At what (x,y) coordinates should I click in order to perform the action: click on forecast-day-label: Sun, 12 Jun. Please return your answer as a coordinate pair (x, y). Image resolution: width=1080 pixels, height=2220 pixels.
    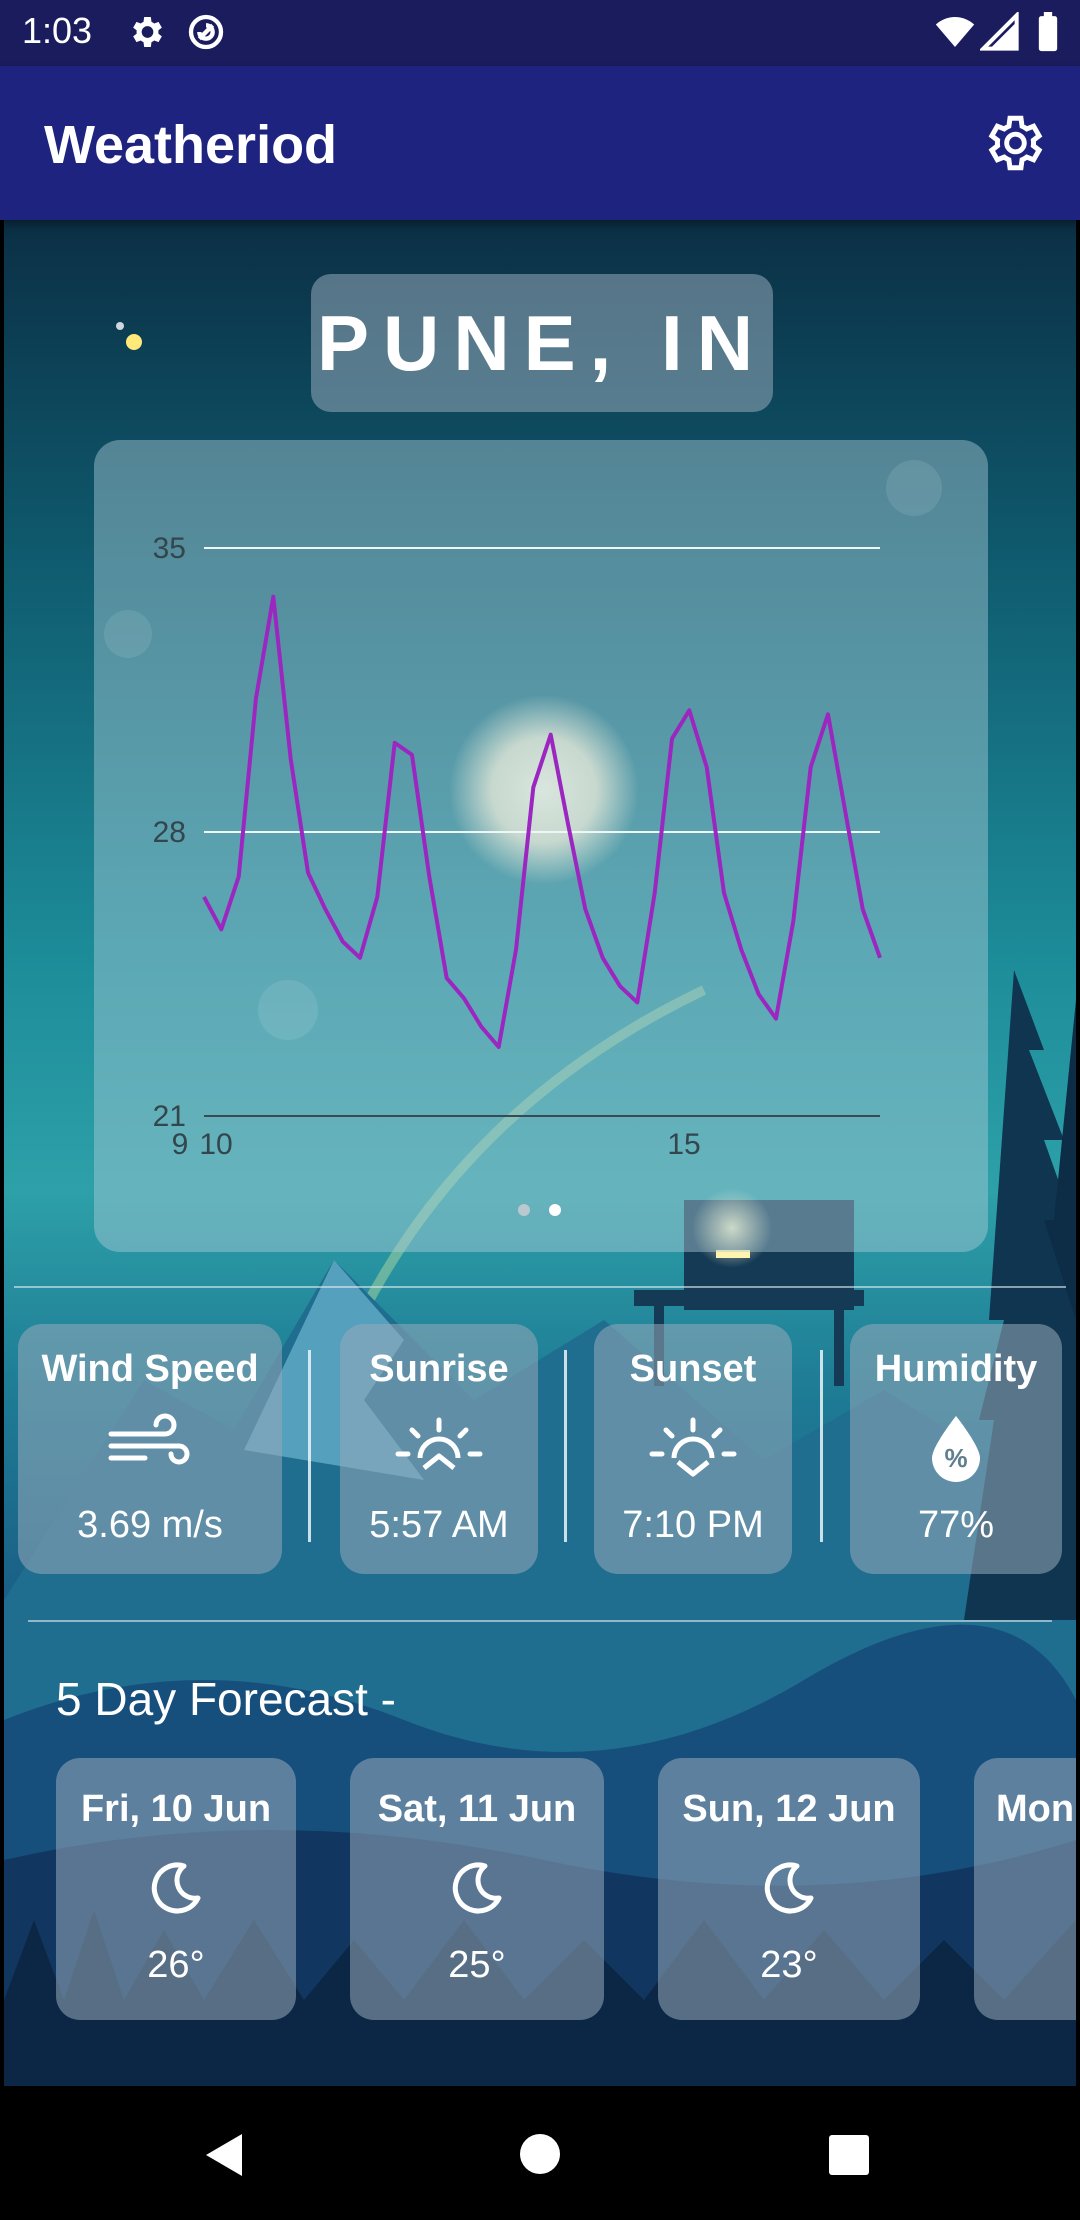
    Looking at the image, I should click on (789, 1809).